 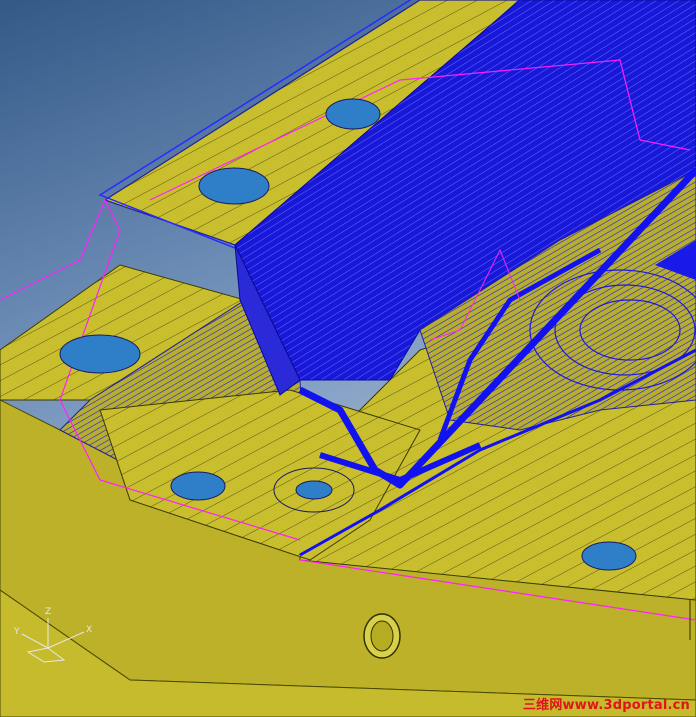 What do you see at coordinates (46, 655) in the screenshot?
I see `triad-base` at bounding box center [46, 655].